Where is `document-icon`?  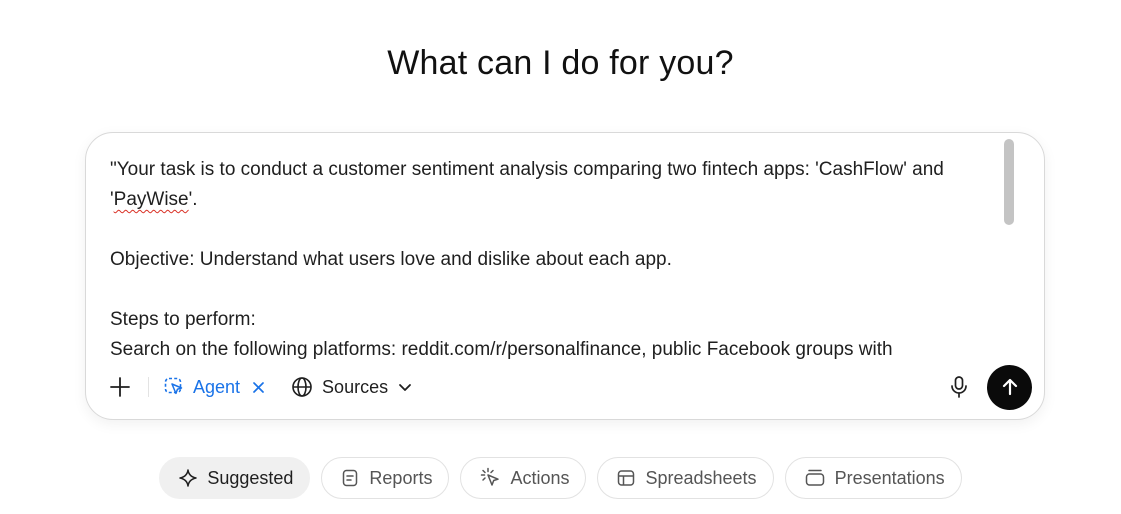
document-icon is located at coordinates (350, 478).